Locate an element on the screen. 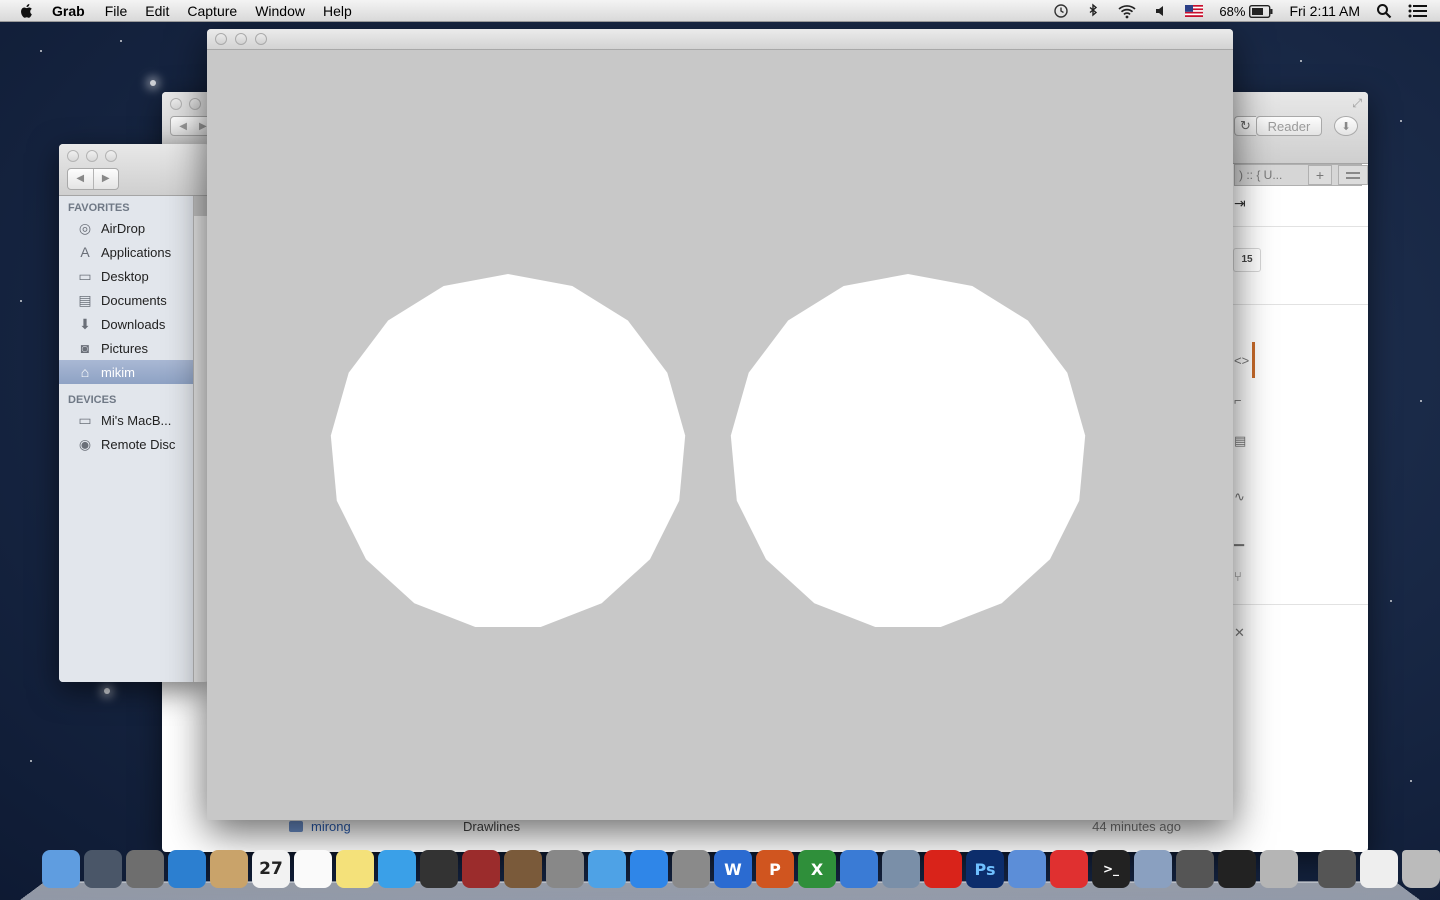  input-source-flag-icon is located at coordinates (1194, 11).